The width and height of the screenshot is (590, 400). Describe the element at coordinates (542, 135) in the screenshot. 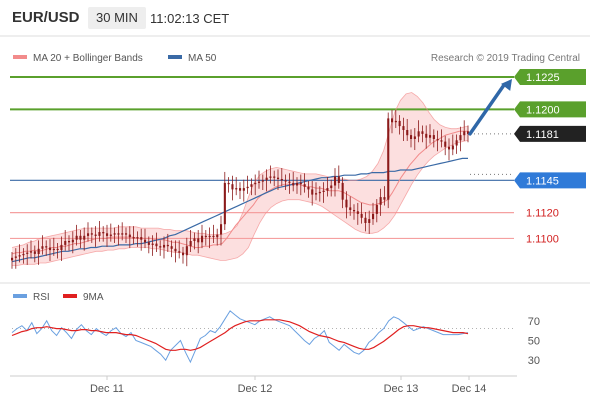

I see `price-label-last: 1.1181` at that location.